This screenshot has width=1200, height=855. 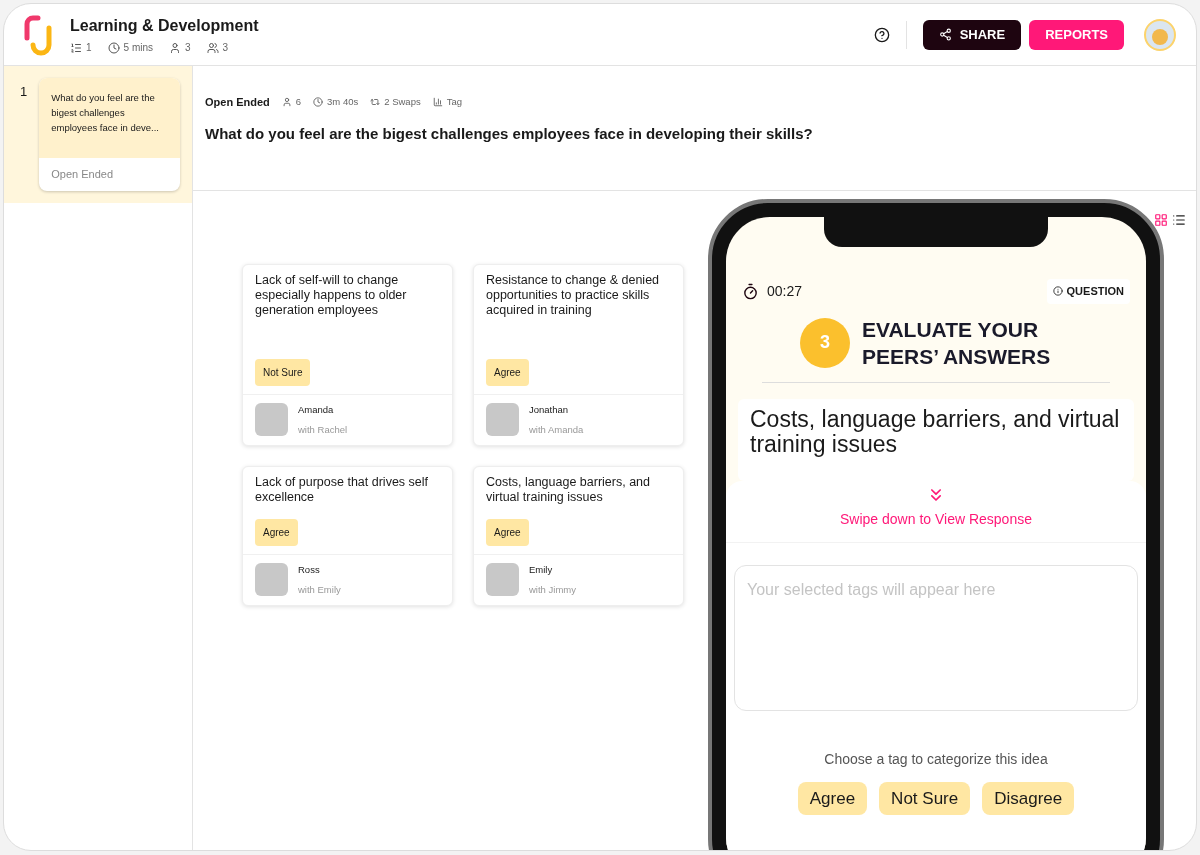 I want to click on question-number: 1, so click(x=24, y=92).